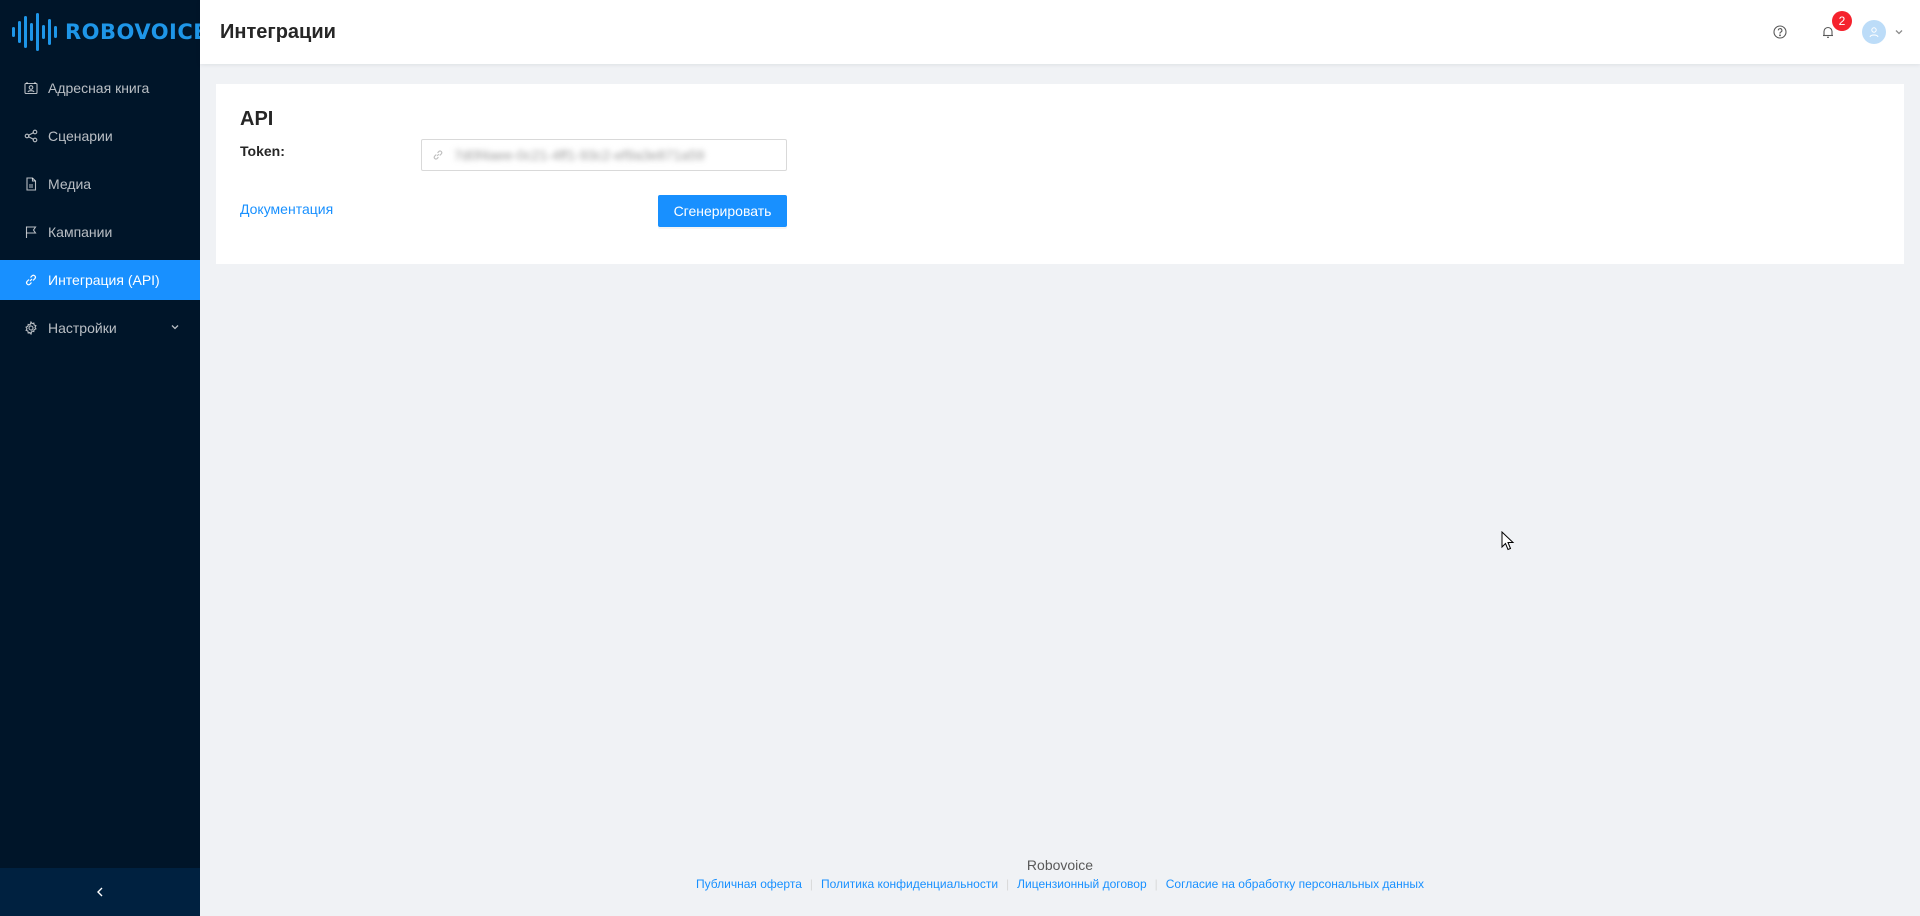 The width and height of the screenshot is (1920, 916). I want to click on sidebar-item-address-book: Адресная книга, so click(100, 88).